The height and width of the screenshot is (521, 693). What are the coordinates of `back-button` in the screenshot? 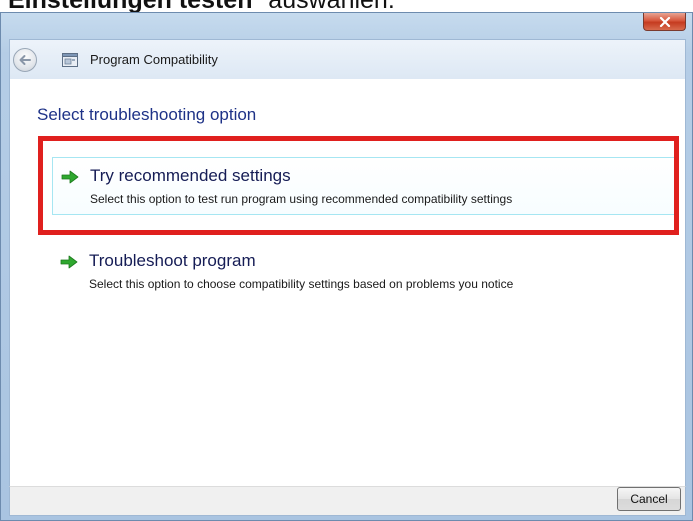 It's located at (25, 60).